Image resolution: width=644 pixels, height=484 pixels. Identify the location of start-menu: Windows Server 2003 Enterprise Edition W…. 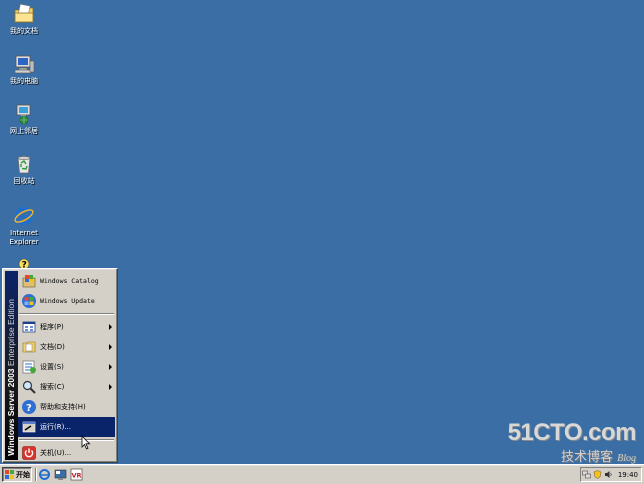
(60, 365).